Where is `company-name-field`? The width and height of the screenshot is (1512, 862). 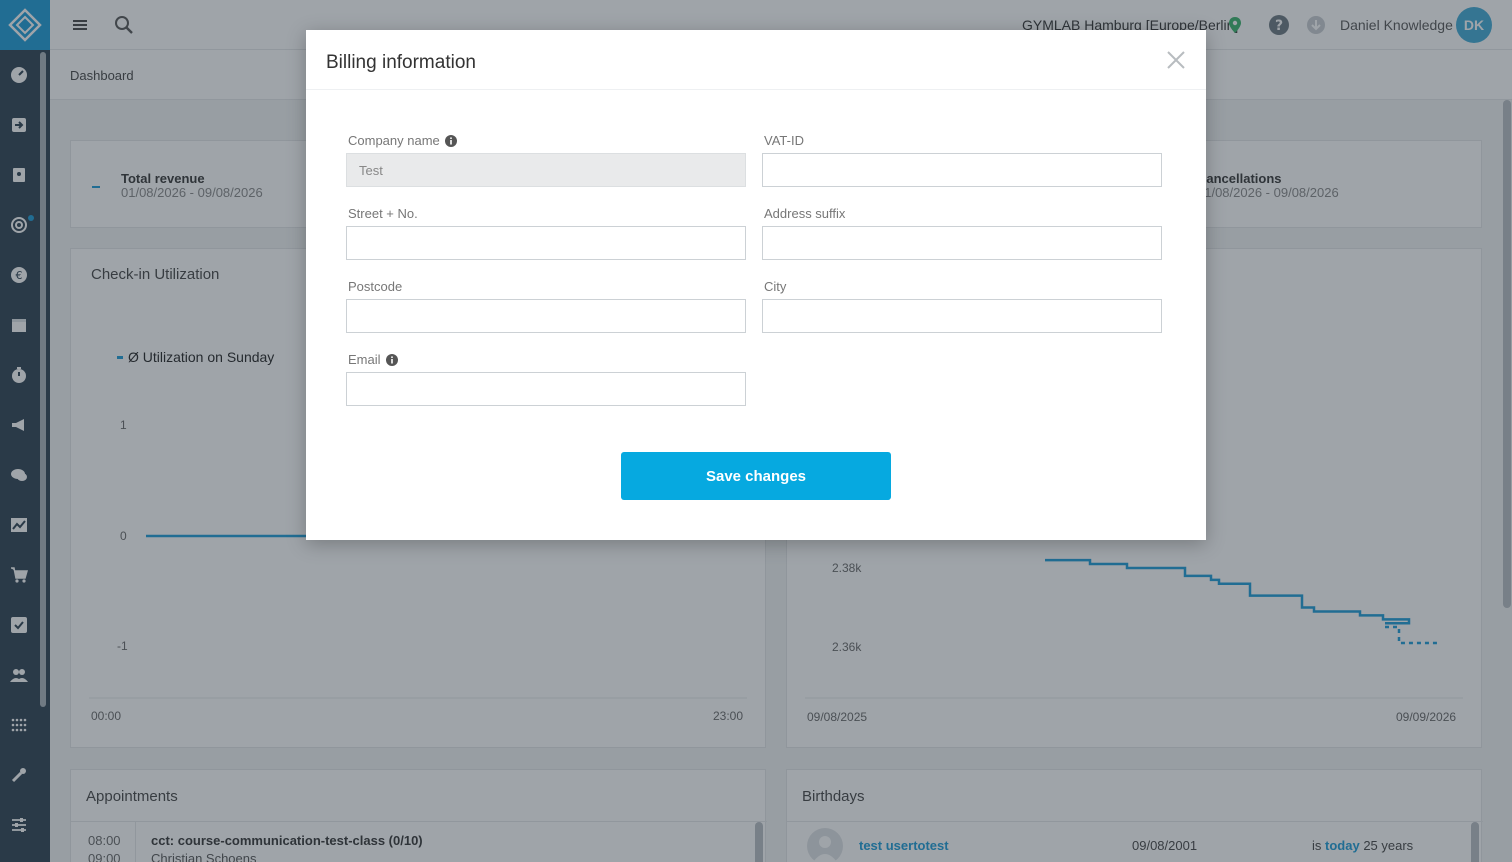 company-name-field is located at coordinates (546, 170).